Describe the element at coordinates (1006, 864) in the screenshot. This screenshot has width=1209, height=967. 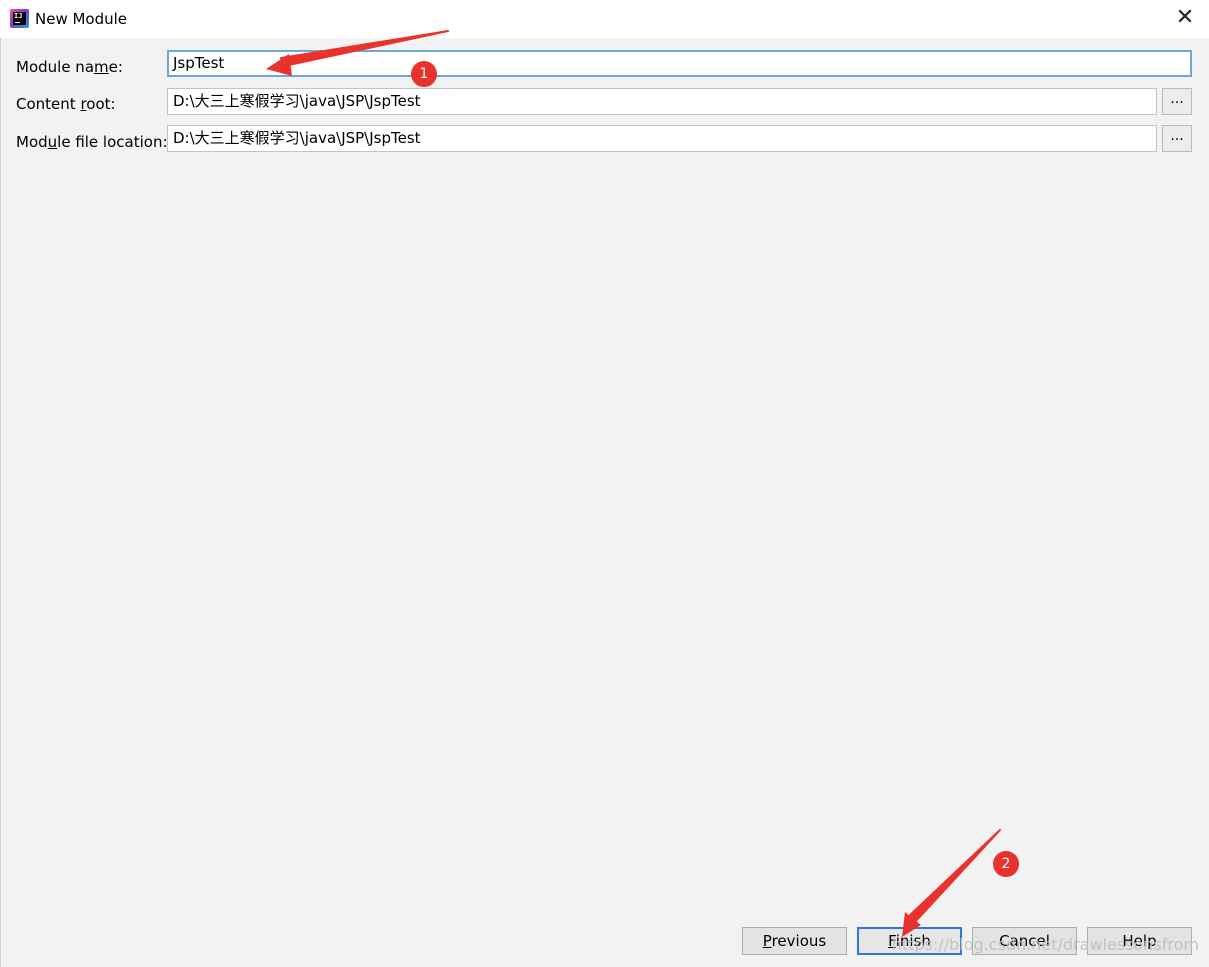
I see `annotation-badge-2: 2` at that location.